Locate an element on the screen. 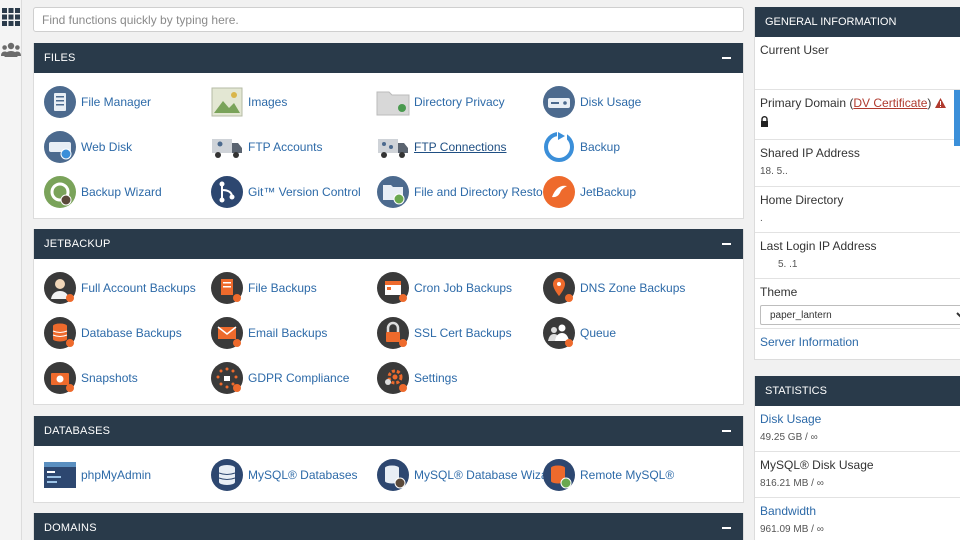  shared-ip-label: Shared IP Address is located at coordinates (810, 153).